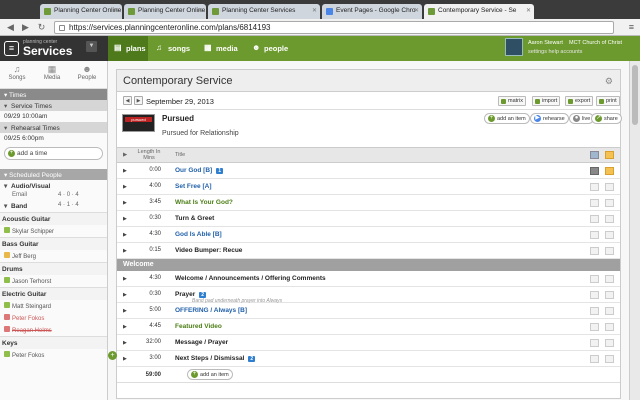 The height and width of the screenshot is (400, 640). I want to click on team-audio-visual: ▾ Audio/Visual, so click(53, 185).